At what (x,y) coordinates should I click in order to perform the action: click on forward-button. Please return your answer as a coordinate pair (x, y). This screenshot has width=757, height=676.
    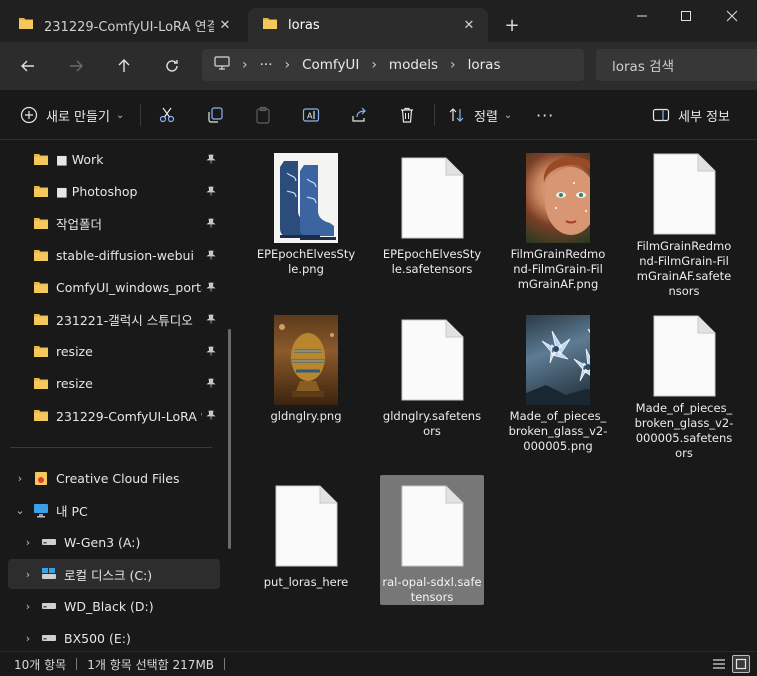
    Looking at the image, I should click on (76, 66).